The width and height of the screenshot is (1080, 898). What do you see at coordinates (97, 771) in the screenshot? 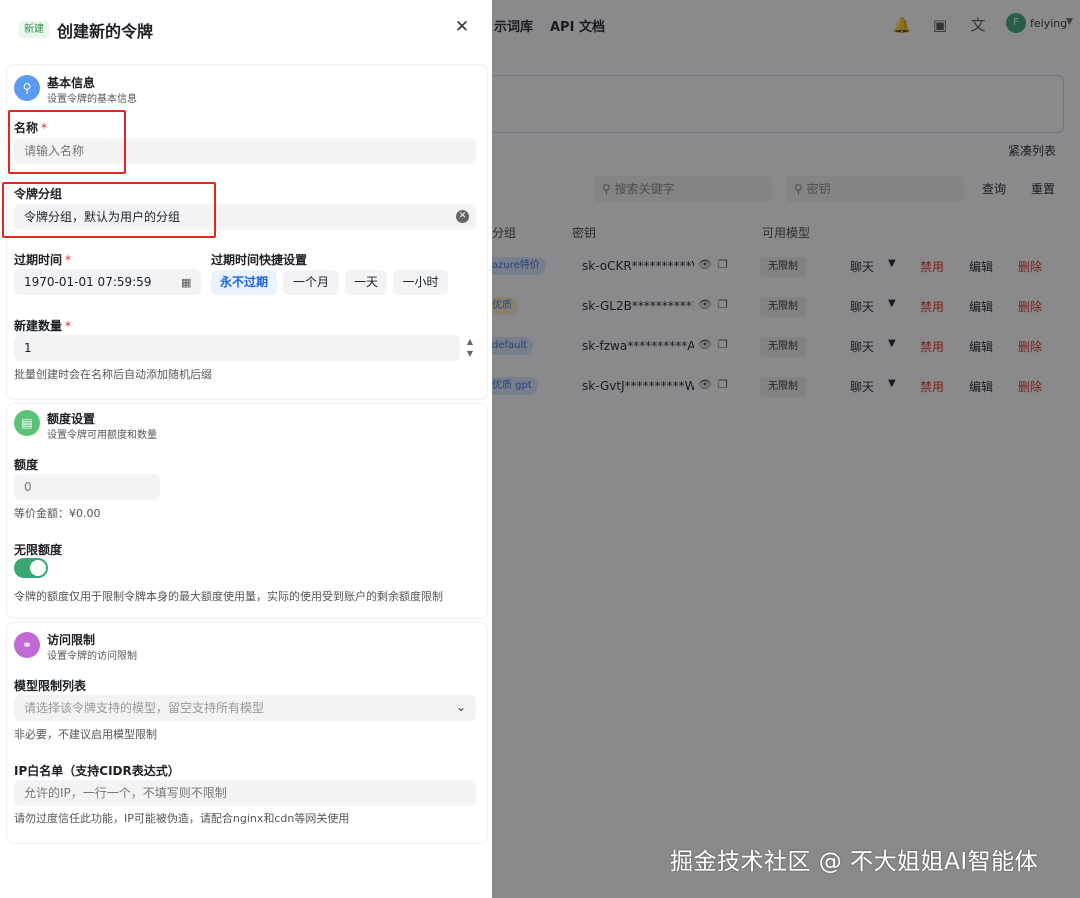
I see `ip-label: IP白名单（支持CIDR表达式）` at bounding box center [97, 771].